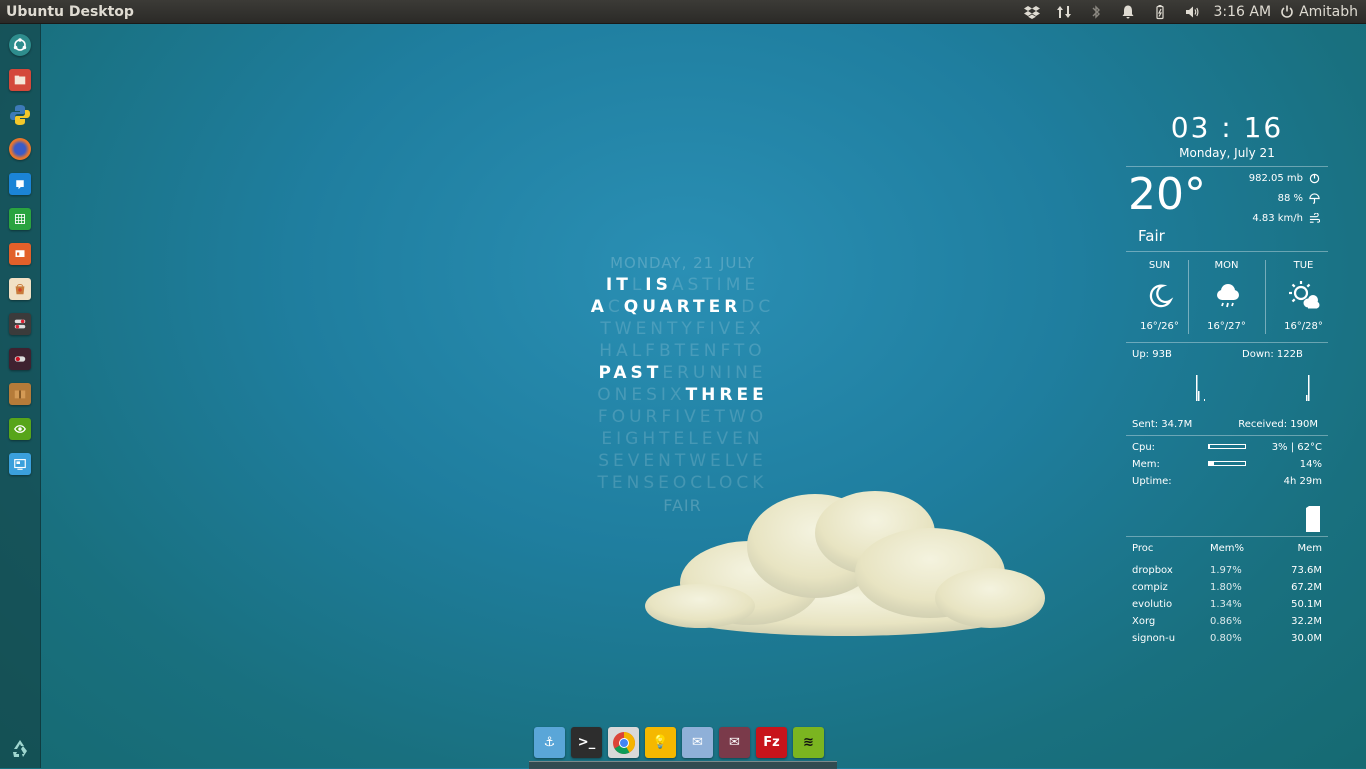 The width and height of the screenshot is (1366, 769). Describe the element at coordinates (20, 115) in the screenshot. I see `python-icon` at that location.